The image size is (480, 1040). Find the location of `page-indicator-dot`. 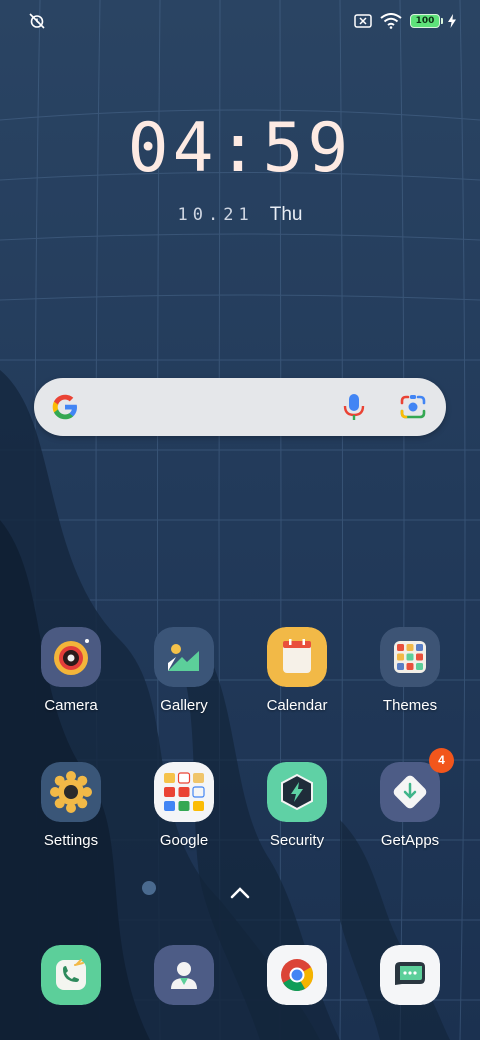

page-indicator-dot is located at coordinates (149, 888).